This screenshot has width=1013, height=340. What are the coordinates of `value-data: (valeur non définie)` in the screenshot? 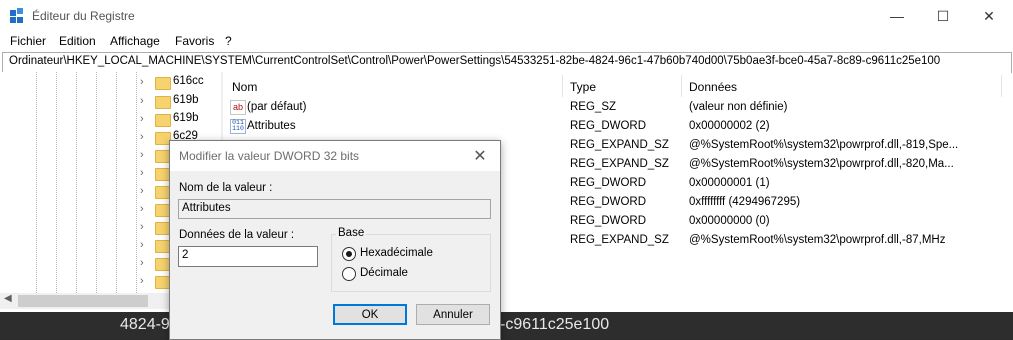 It's located at (738, 107).